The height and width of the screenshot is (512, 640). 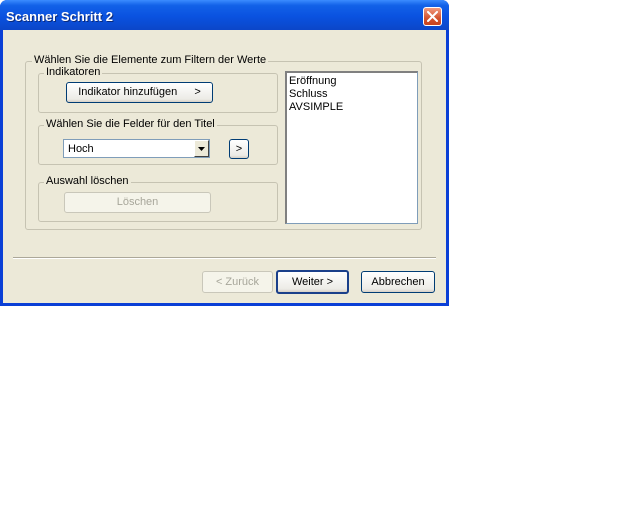 What do you see at coordinates (136, 148) in the screenshot?
I see `title-field-select: Hoch` at bounding box center [136, 148].